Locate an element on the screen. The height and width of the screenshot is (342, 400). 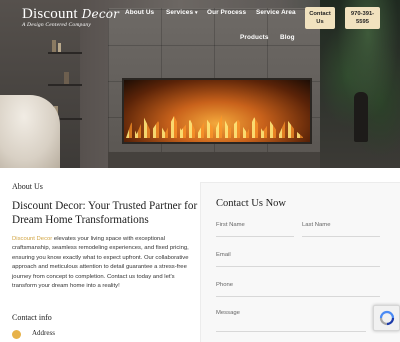
logo-wordmark: Discount Decor is located at coordinates (70, 14).